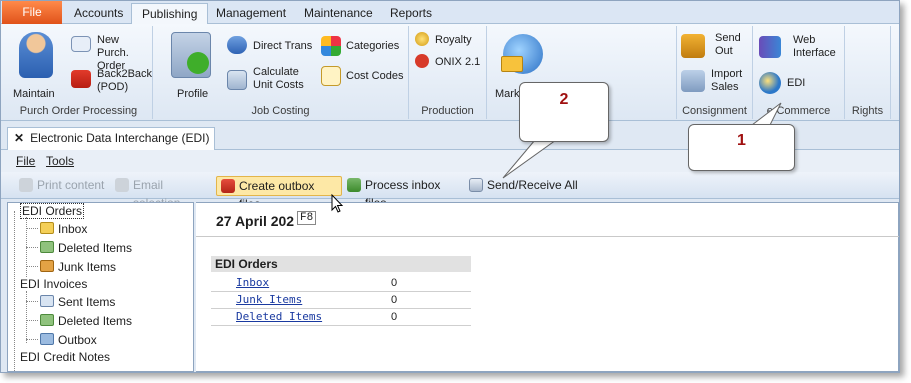 The width and height of the screenshot is (911, 383). What do you see at coordinates (564, 99) in the screenshot?
I see `callout-number-2: 2` at bounding box center [564, 99].